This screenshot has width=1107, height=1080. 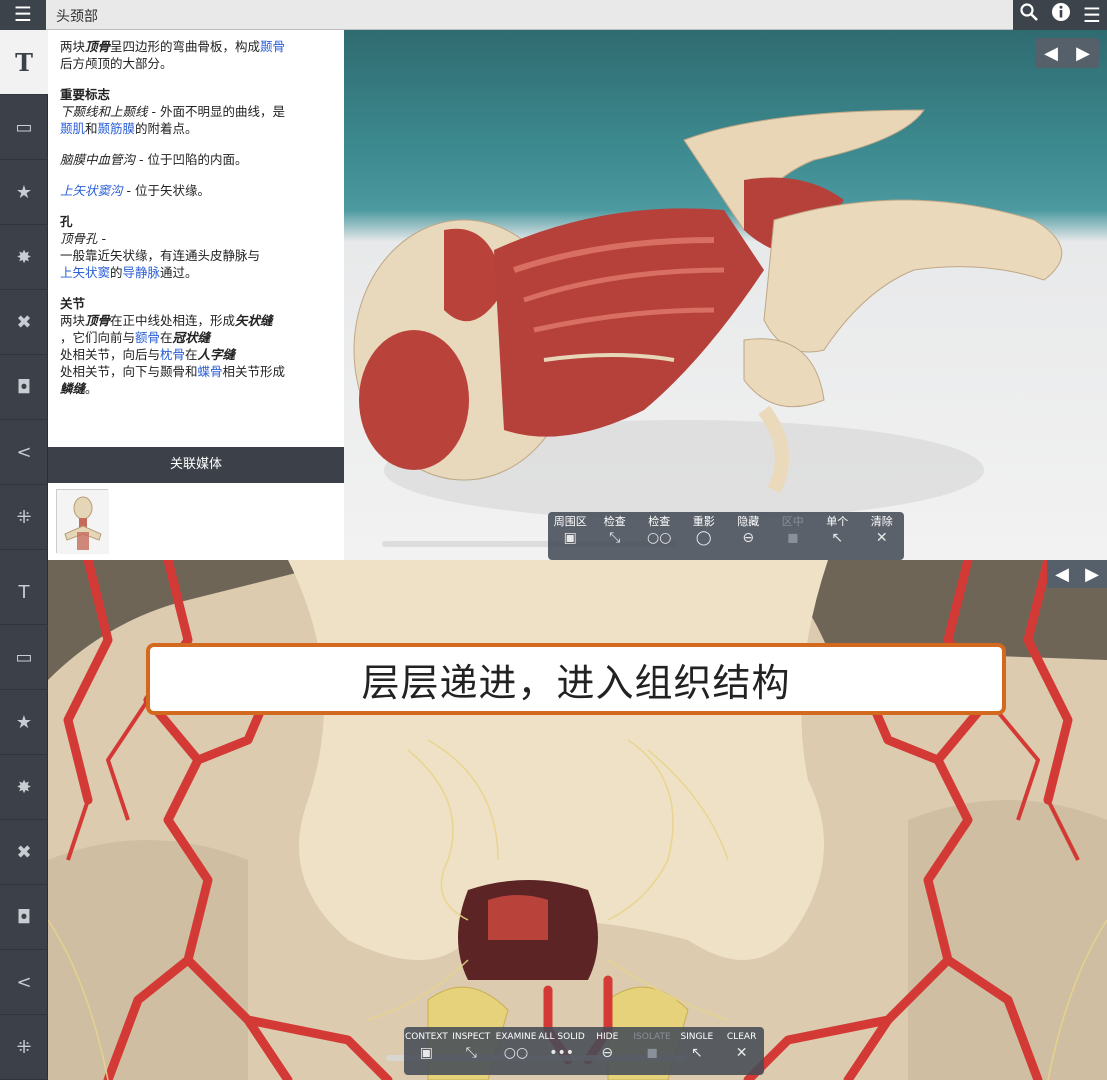 What do you see at coordinates (607, 1051) in the screenshot?
I see `toolbar-button-hide: HIDE ⊖` at bounding box center [607, 1051].